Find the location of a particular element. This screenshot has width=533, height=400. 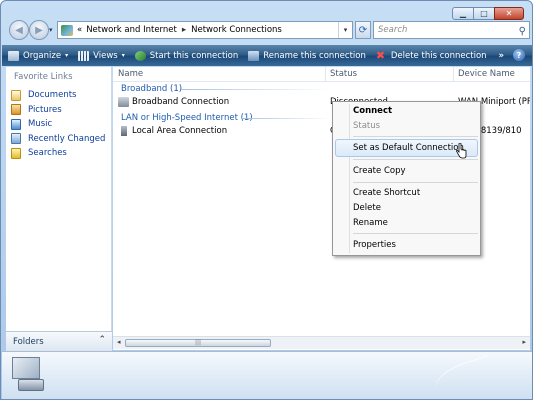

scroll-right-icon: ▸ is located at coordinates (524, 342).